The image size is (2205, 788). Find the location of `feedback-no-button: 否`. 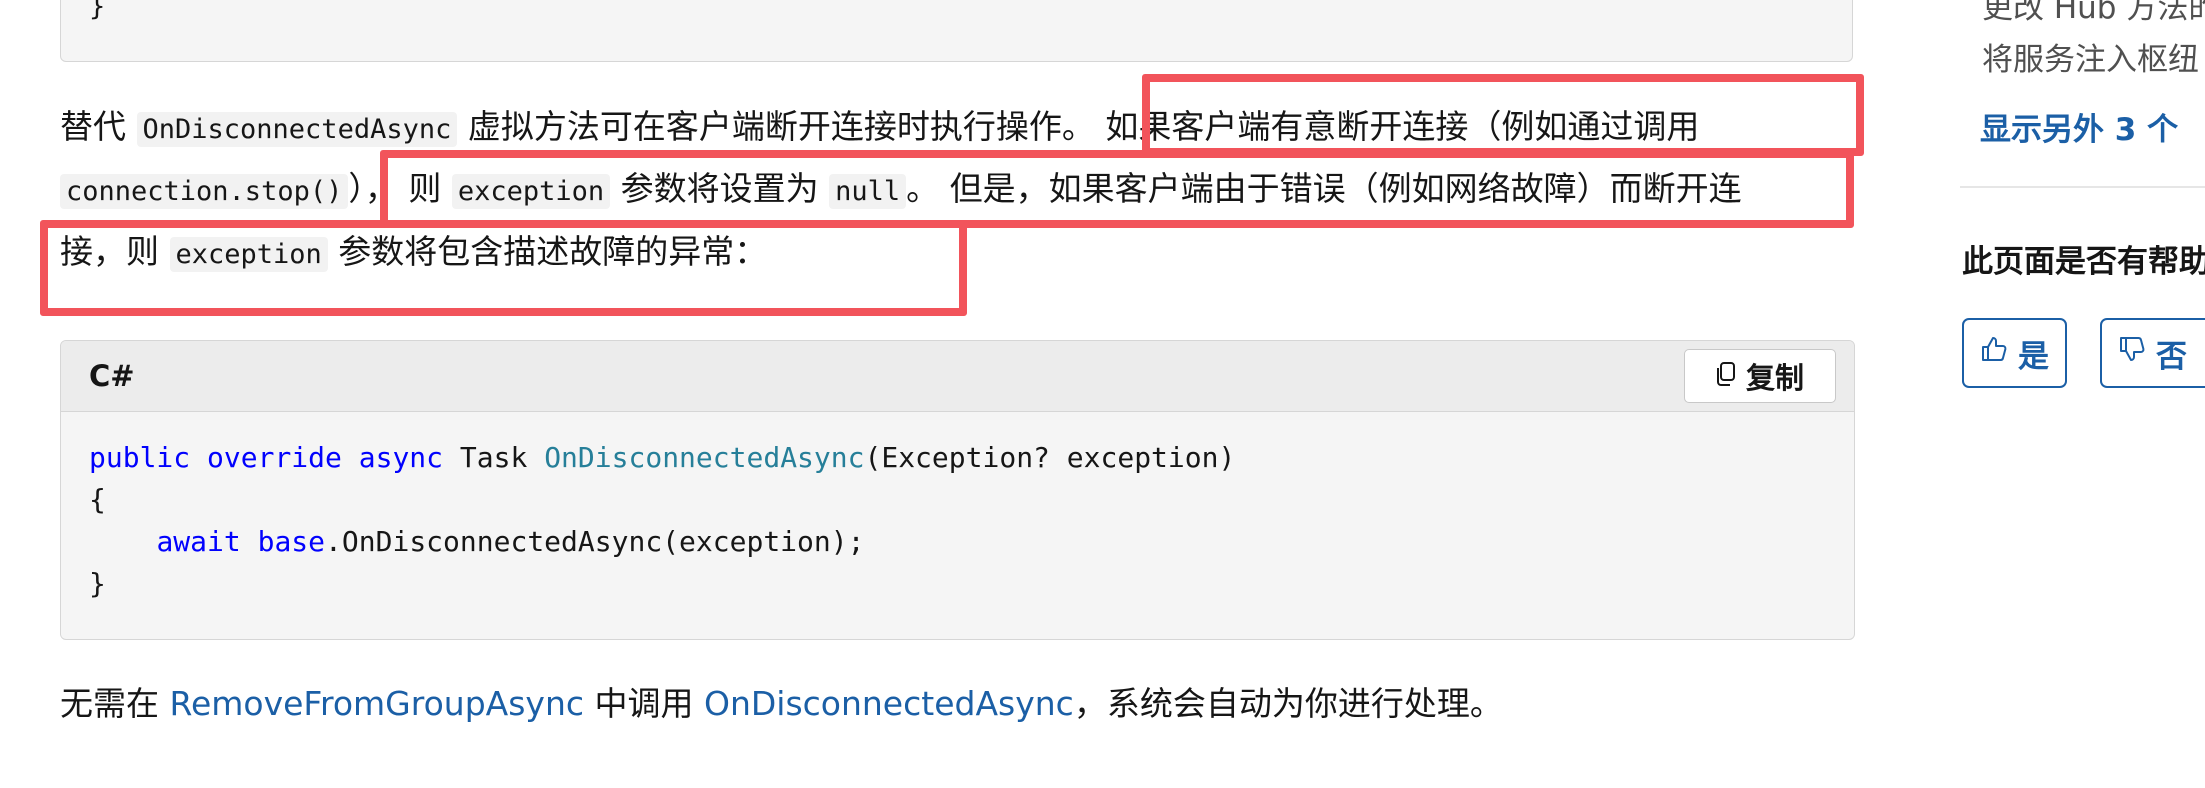

feedback-no-button: 否 is located at coordinates (2152, 353).